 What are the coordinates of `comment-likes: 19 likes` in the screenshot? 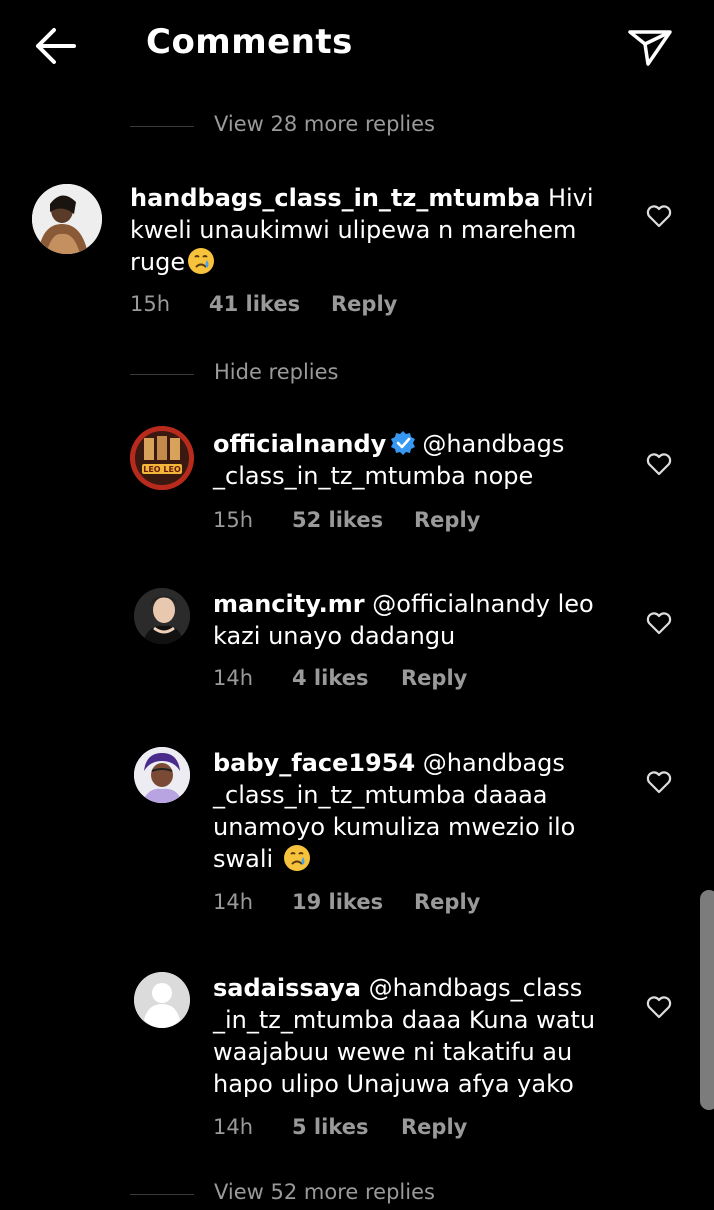 It's located at (337, 902).